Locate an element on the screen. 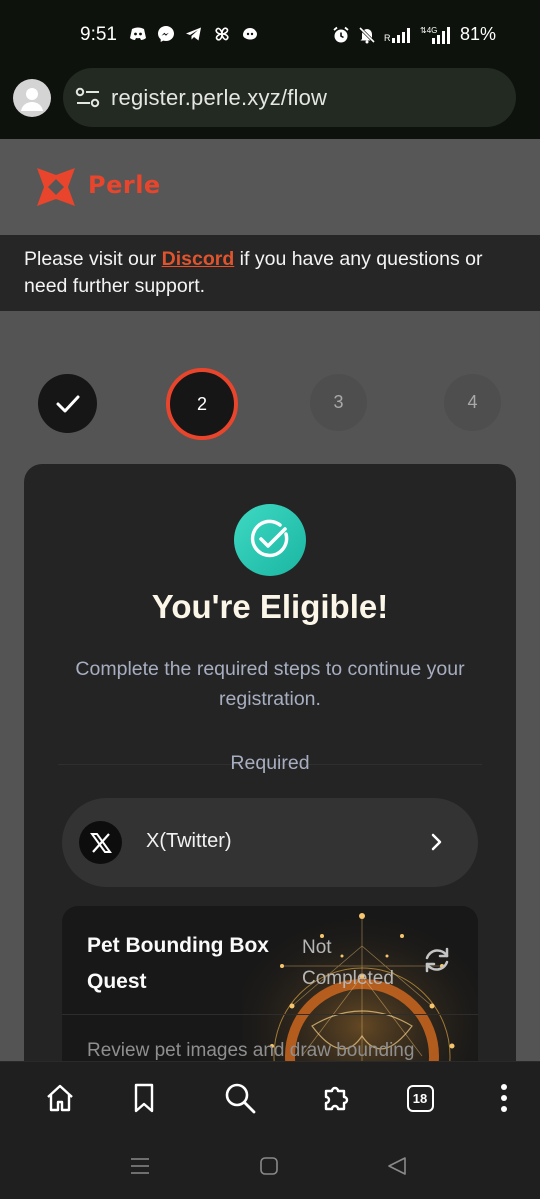 This screenshot has width=540, height=1199. quest-divider is located at coordinates (270, 1014).